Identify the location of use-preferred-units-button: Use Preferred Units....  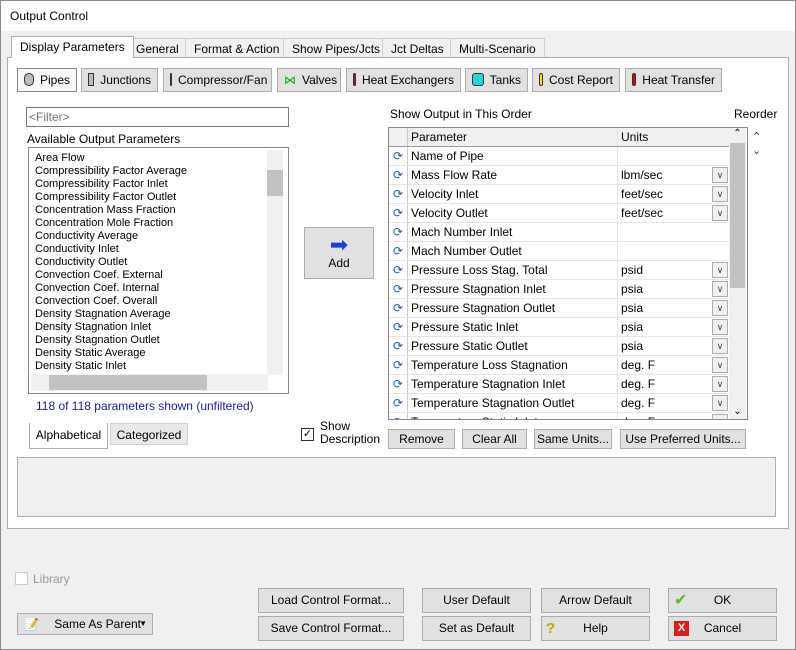
(683, 439).